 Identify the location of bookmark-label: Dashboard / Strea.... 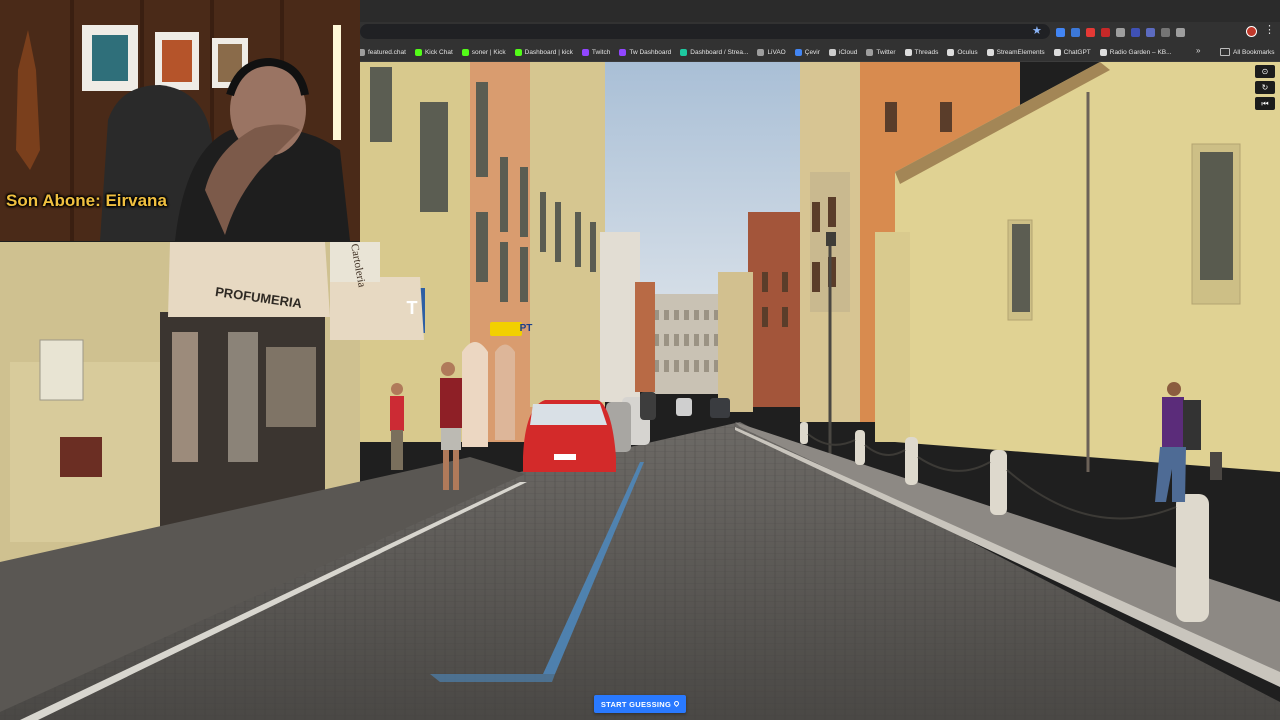
(719, 52).